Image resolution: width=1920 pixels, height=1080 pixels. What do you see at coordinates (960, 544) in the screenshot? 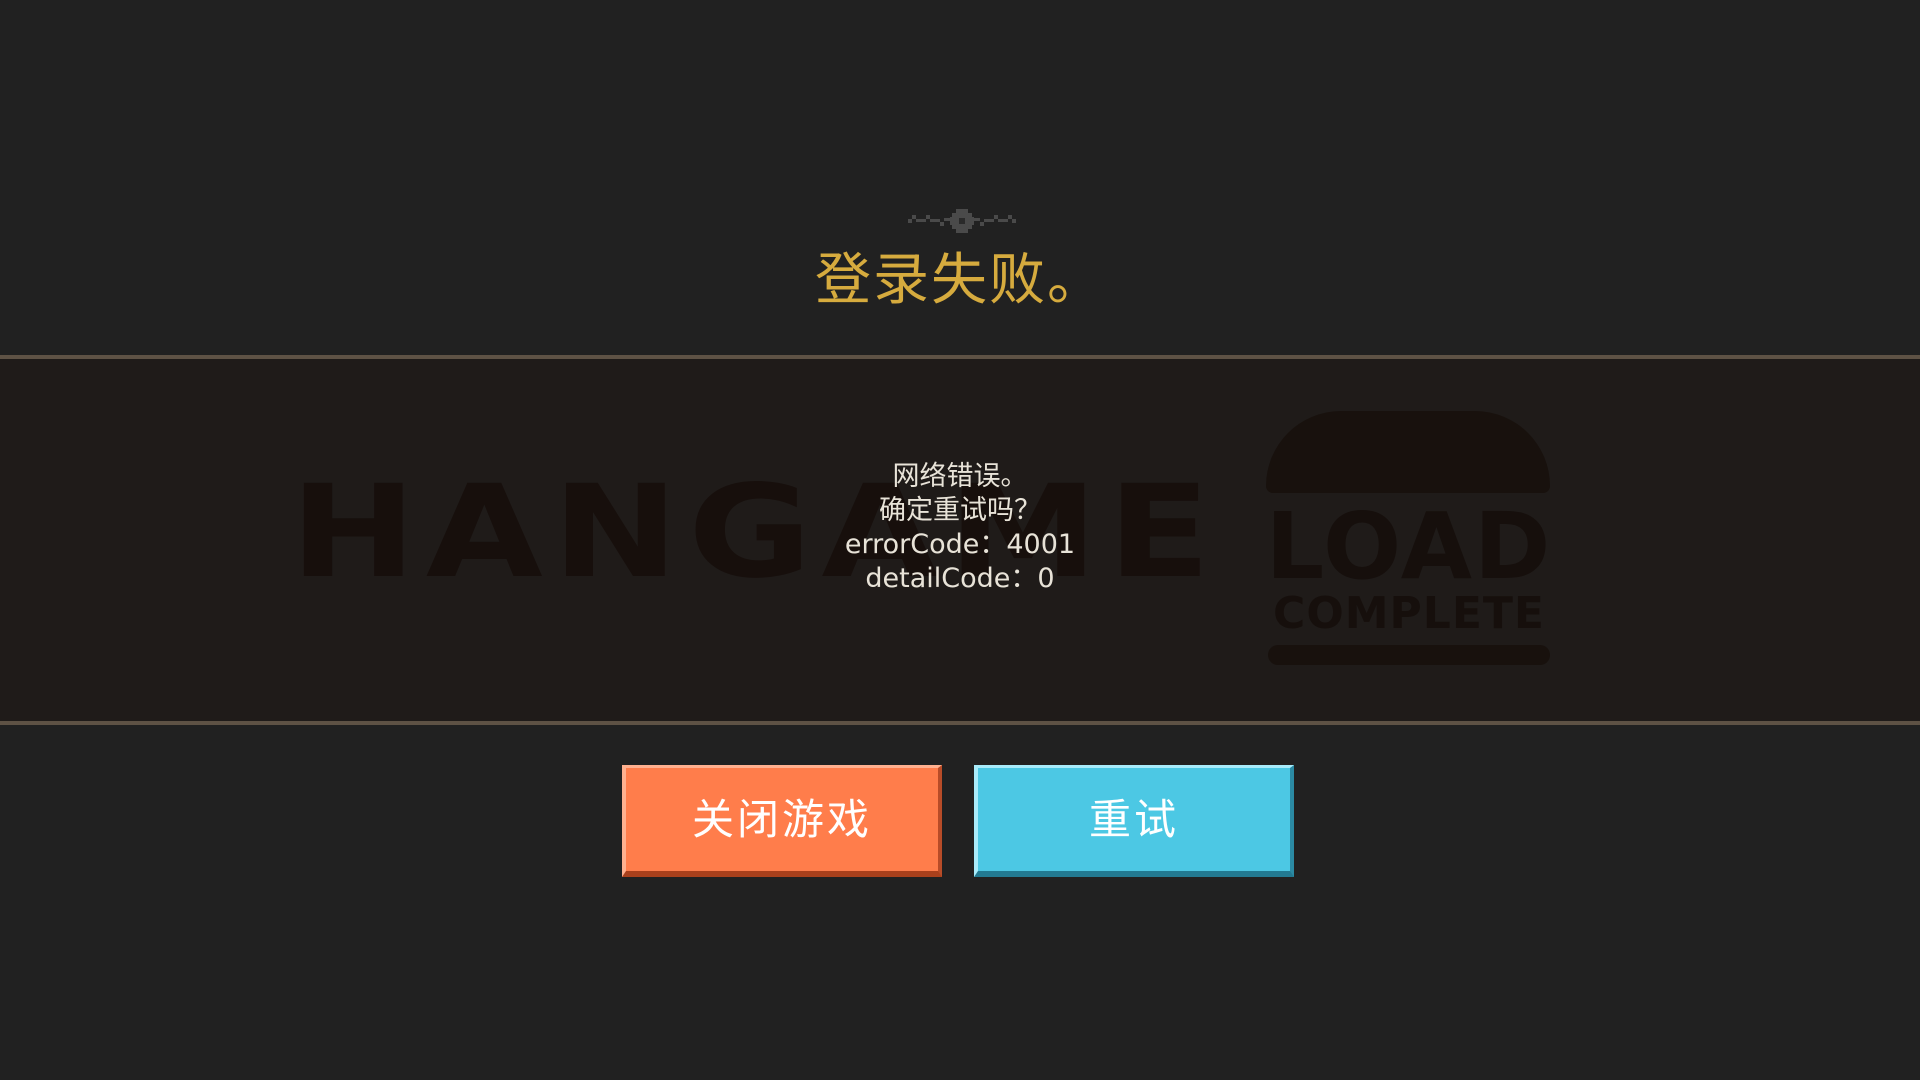
I see `message-line-error-code: errorCode：4001` at bounding box center [960, 544].